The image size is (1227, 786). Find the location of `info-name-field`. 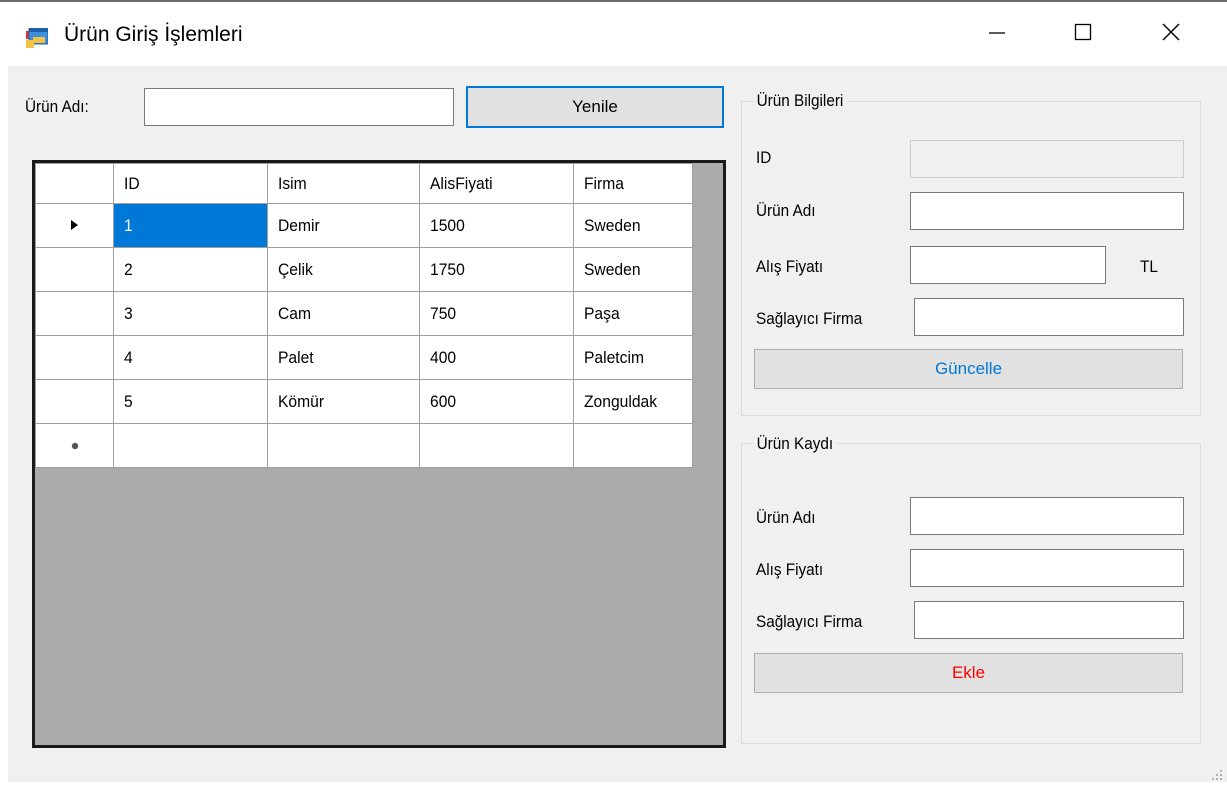

info-name-field is located at coordinates (1047, 211).